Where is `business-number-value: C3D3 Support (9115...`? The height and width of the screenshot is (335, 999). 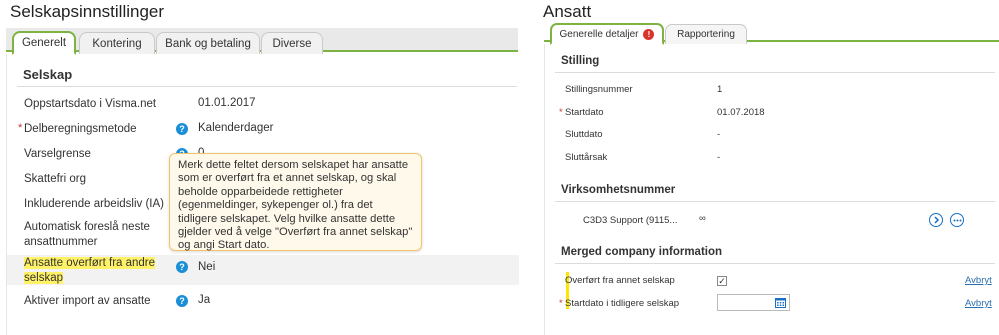
business-number-value: C3D3 Support (9115... is located at coordinates (630, 220).